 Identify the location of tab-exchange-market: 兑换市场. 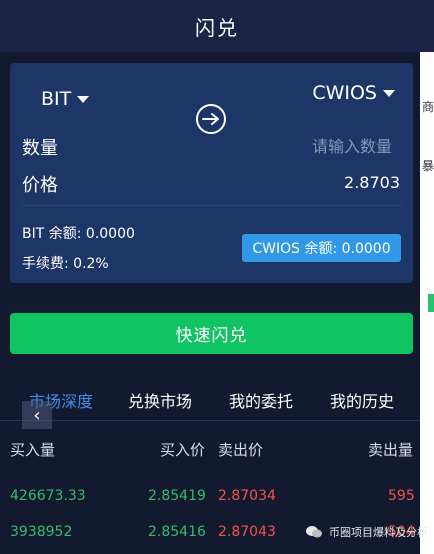
(160, 400).